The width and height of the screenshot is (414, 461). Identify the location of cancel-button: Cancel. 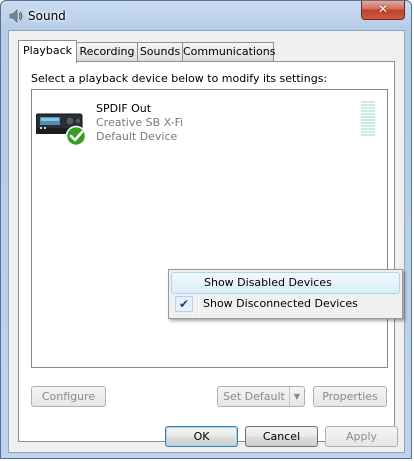
(281, 436).